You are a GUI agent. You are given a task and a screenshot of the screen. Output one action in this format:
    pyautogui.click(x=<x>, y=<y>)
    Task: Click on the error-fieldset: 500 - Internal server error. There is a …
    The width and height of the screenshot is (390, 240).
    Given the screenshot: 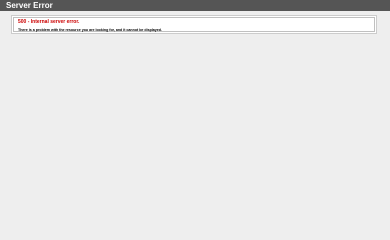 What is the action you would take?
    pyautogui.click(x=194, y=24)
    